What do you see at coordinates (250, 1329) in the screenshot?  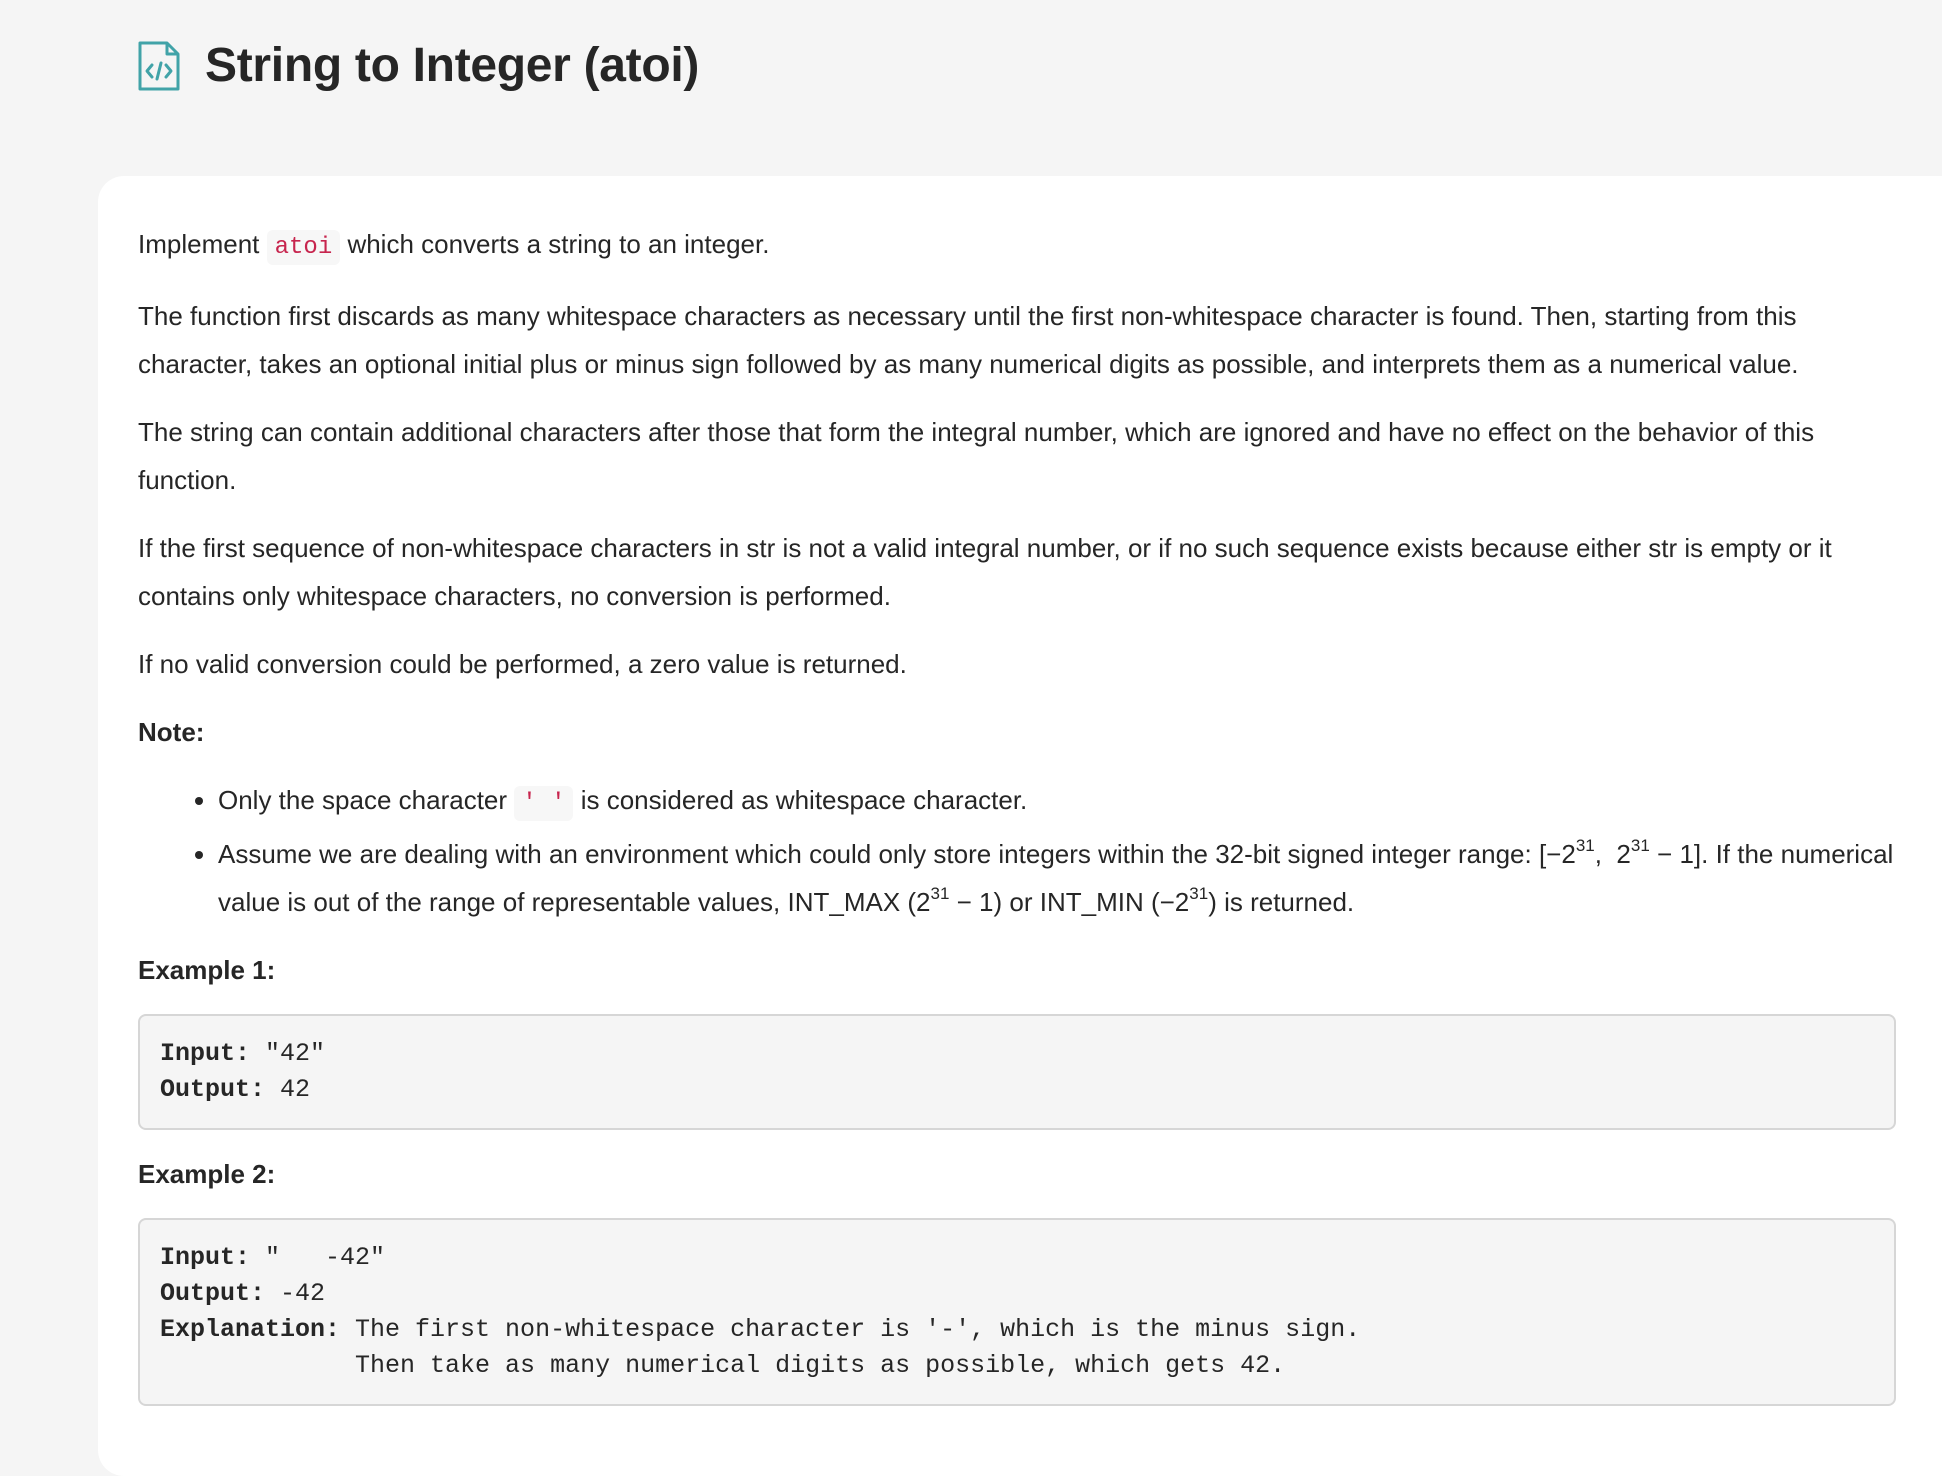 I see `explanation-label: Explanation:` at bounding box center [250, 1329].